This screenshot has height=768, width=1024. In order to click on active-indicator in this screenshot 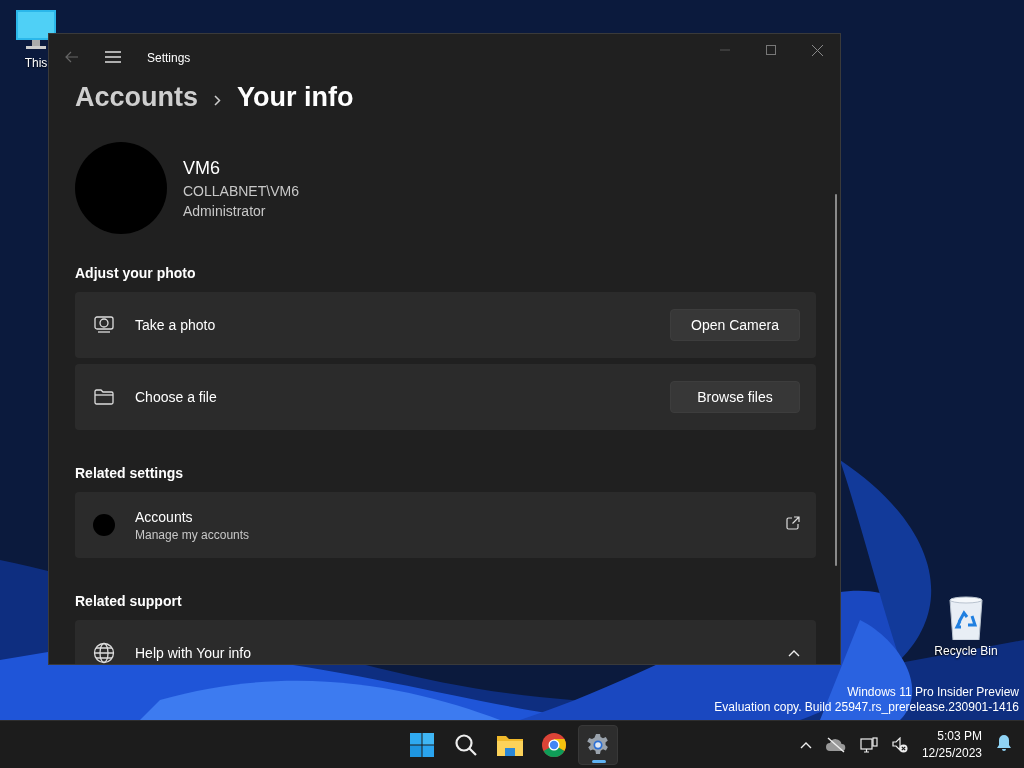, I will do `click(599, 761)`.